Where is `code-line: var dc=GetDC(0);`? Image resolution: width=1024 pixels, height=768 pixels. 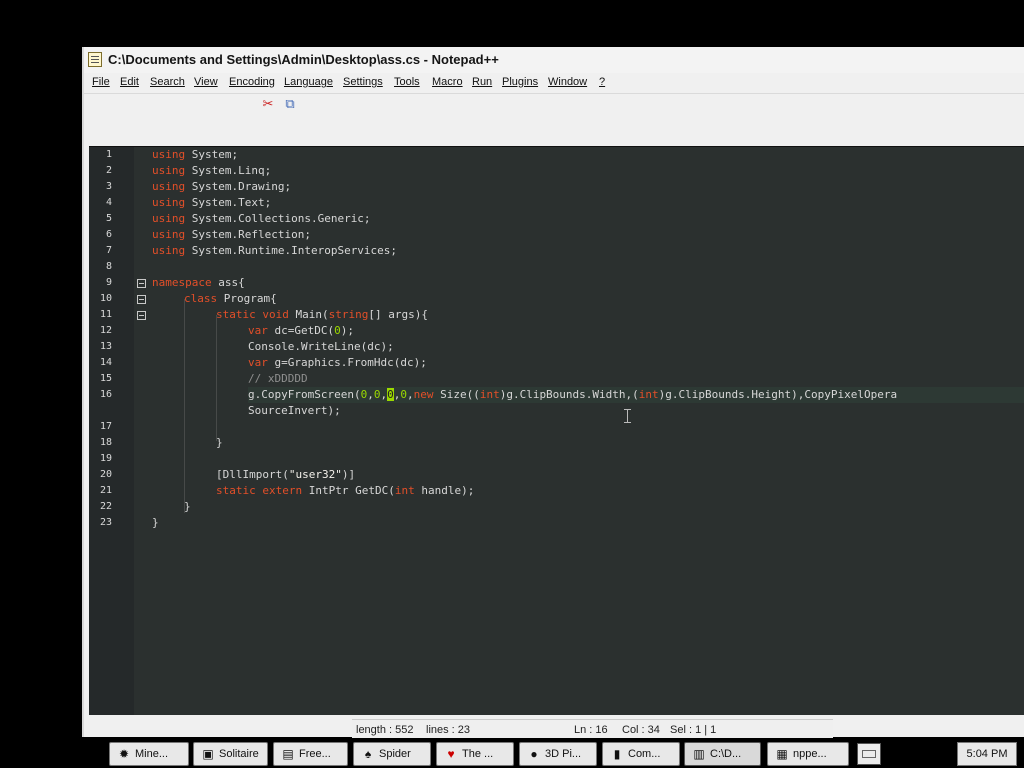
code-line: var dc=GetDC(0); is located at coordinates (301, 331).